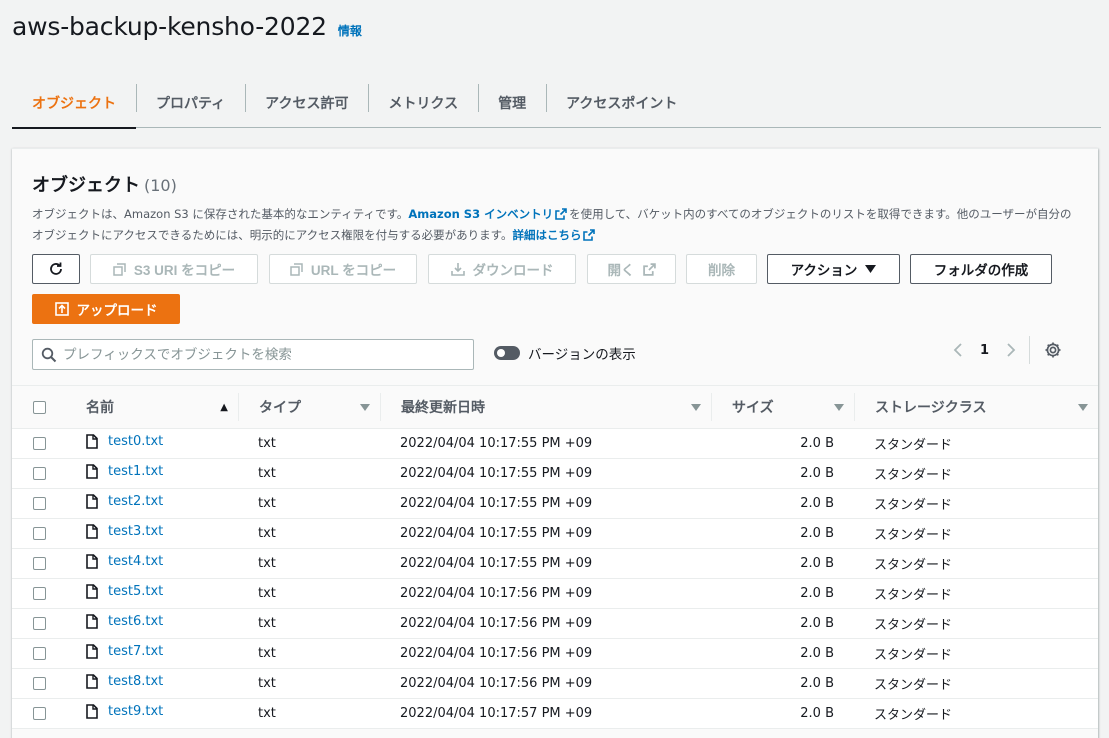 The height and width of the screenshot is (738, 1109). I want to click on column-name: 名前 ▲, so click(152, 407).